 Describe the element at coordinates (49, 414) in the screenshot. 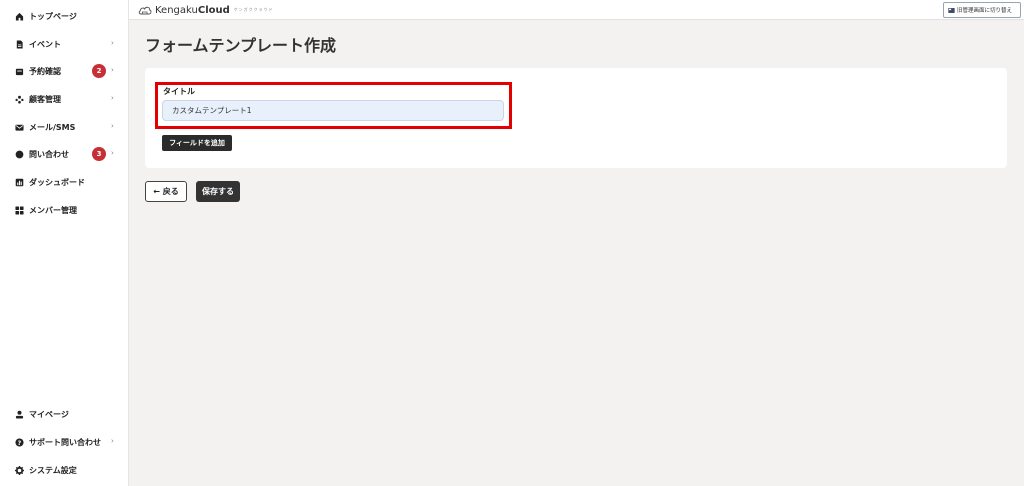

I see `sidebar-item-label: マイページ` at that location.